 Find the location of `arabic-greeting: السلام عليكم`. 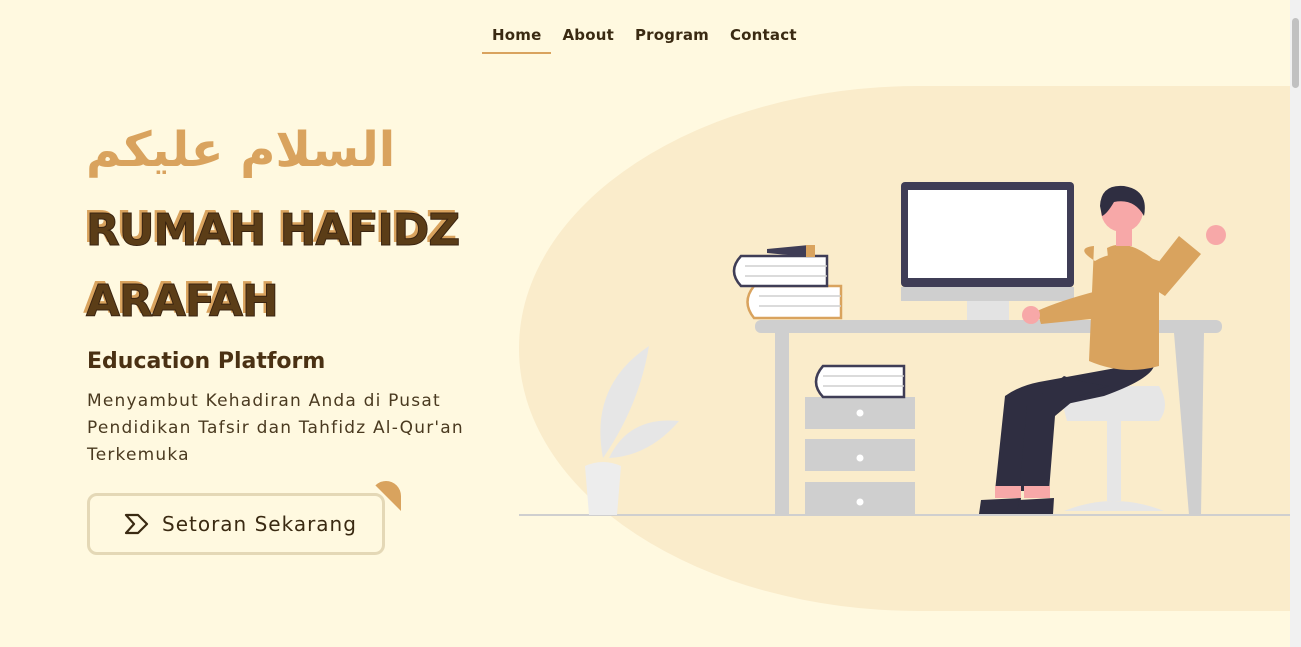

arabic-greeting: السلام عليكم is located at coordinates (241, 150).